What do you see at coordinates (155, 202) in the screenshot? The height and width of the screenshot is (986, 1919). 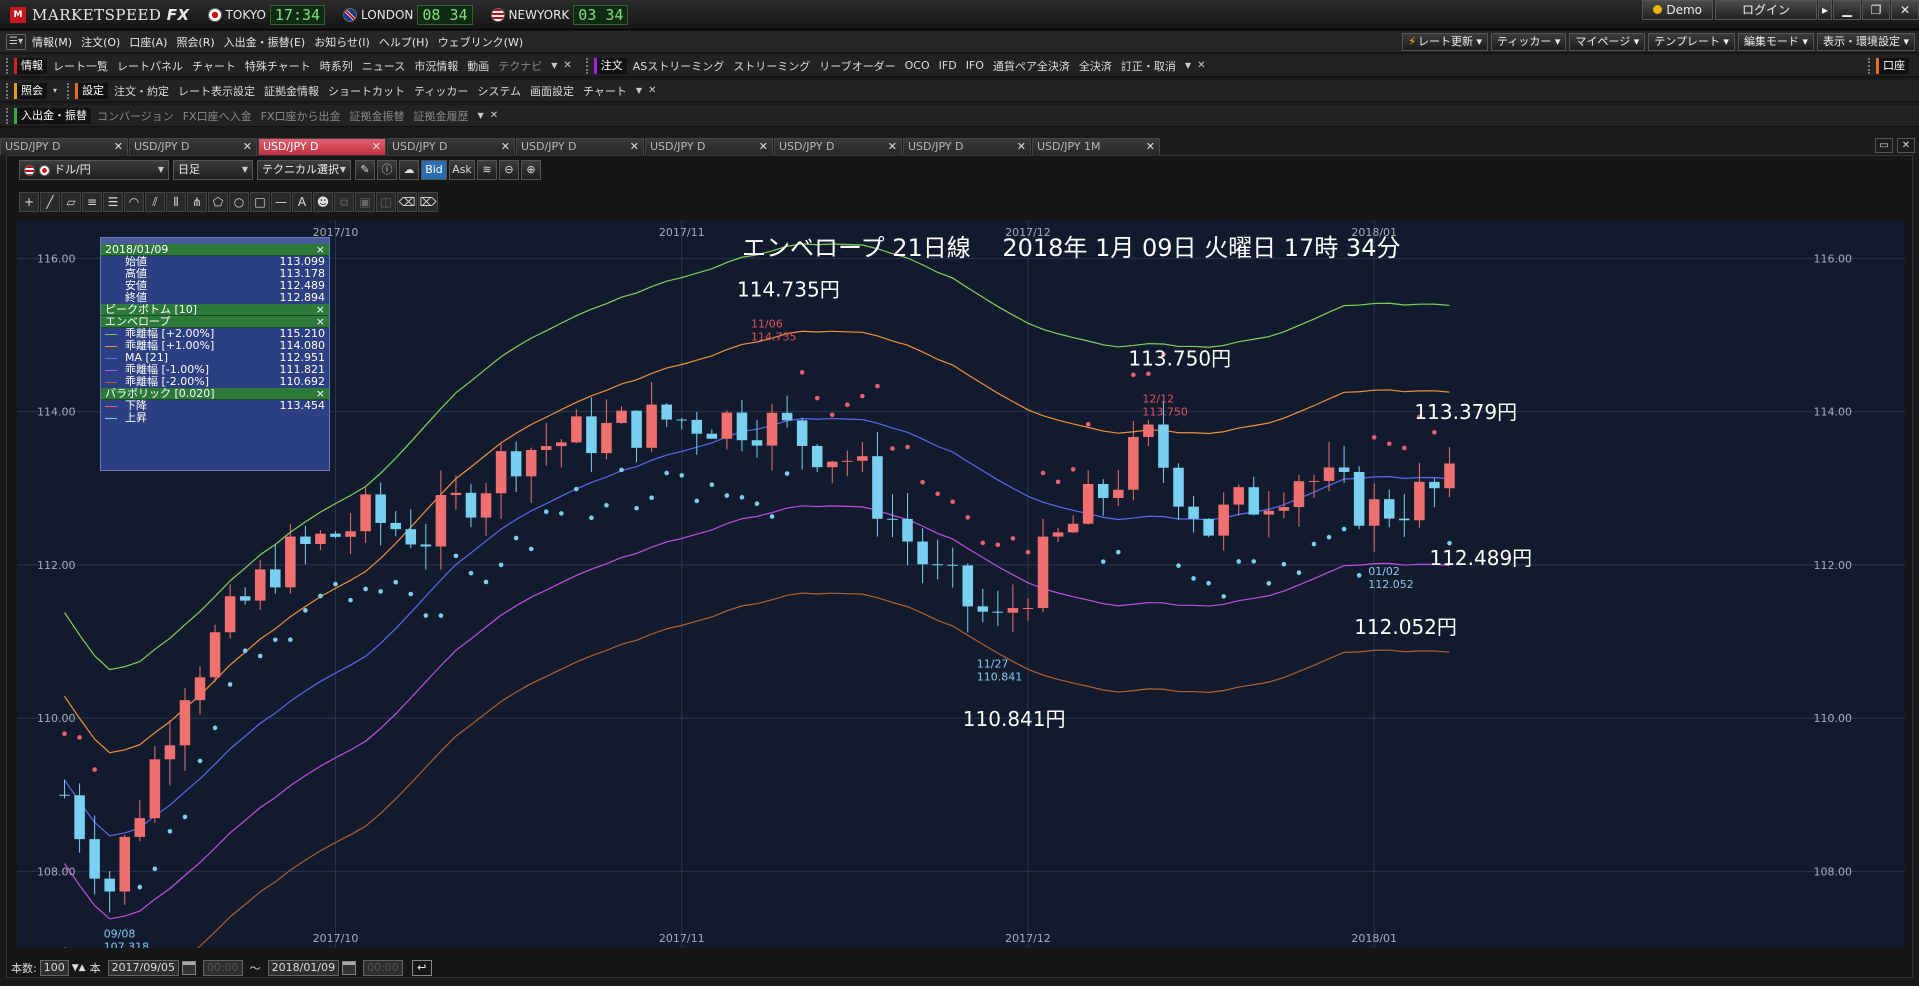 I see `fan-icon: ⫽` at bounding box center [155, 202].